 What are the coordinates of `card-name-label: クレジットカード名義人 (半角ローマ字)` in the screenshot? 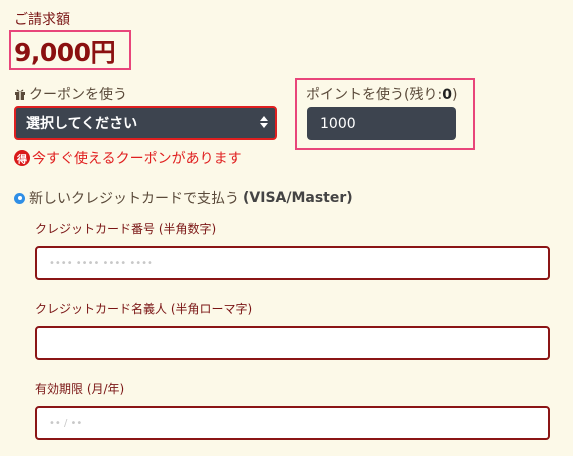 It's located at (144, 309).